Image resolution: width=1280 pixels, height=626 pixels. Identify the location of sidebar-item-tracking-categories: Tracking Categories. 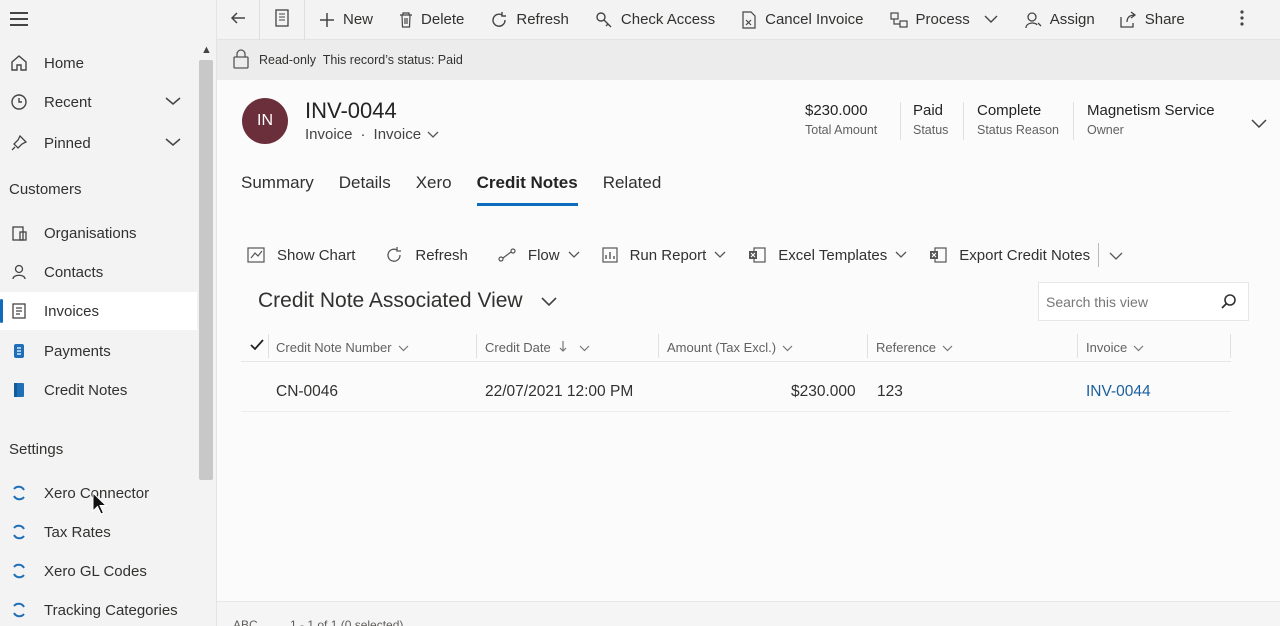
(98, 608).